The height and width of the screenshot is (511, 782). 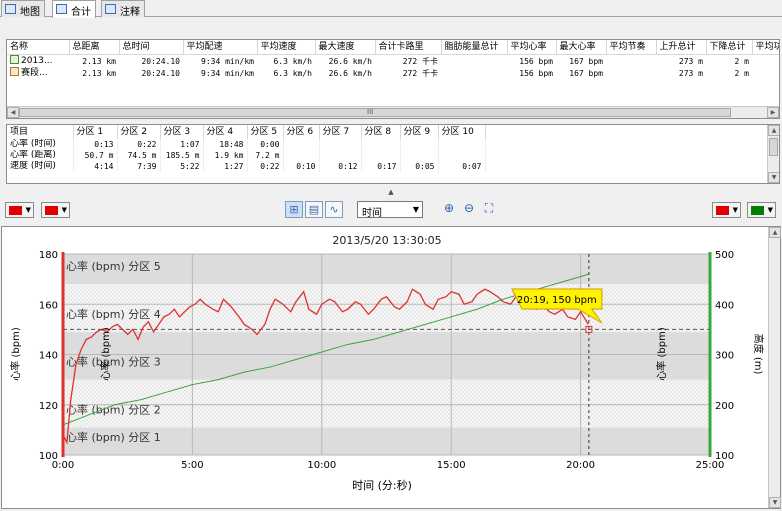 What do you see at coordinates (758, 354) in the screenshot?
I see `right-axis-label: 高度 (m)` at bounding box center [758, 354].